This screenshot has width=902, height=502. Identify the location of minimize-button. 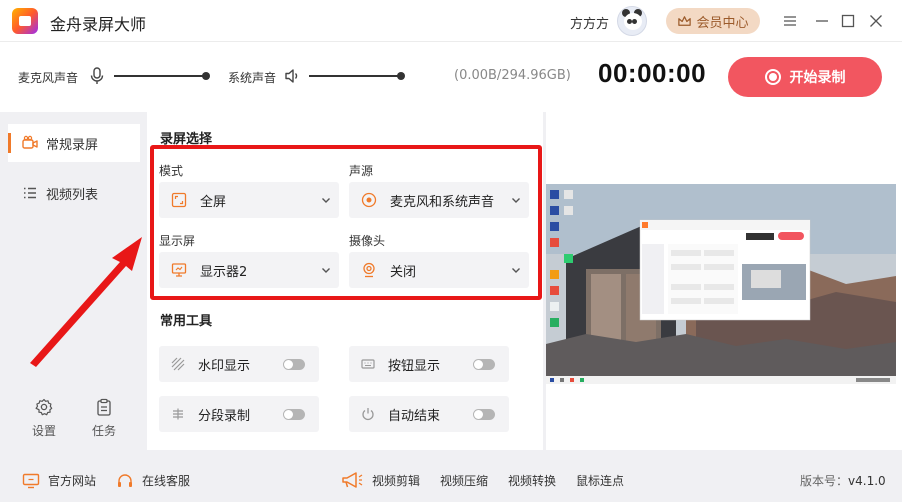
(822, 21).